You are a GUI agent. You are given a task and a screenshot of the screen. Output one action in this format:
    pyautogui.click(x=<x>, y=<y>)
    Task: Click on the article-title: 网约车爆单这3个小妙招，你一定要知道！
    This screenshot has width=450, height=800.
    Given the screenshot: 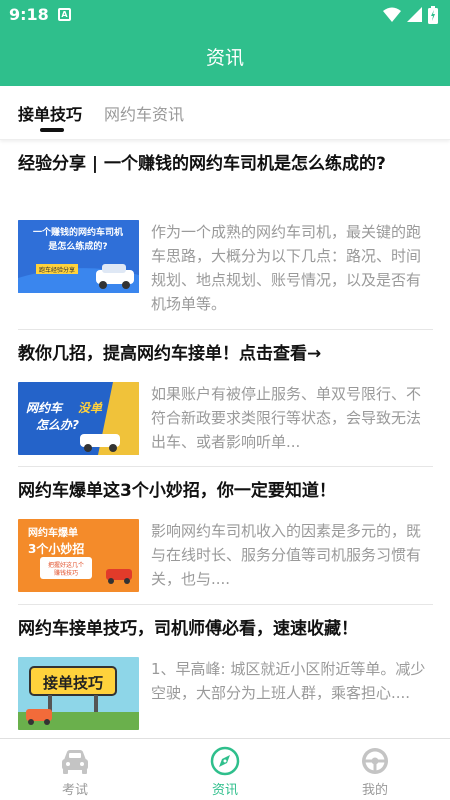 What is the action you would take?
    pyautogui.click(x=177, y=491)
    